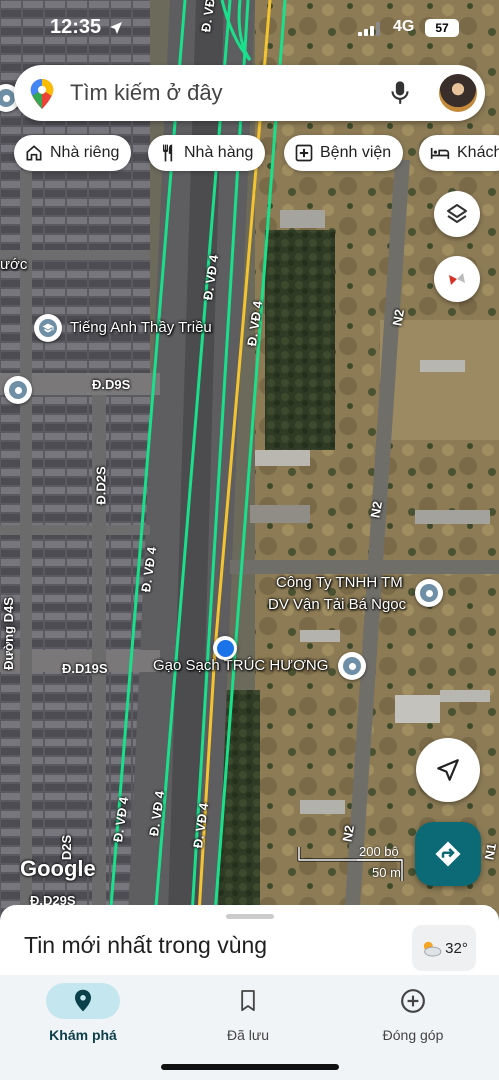  What do you see at coordinates (413, 1035) in the screenshot?
I see `tab-label: Đóng góp` at bounding box center [413, 1035].